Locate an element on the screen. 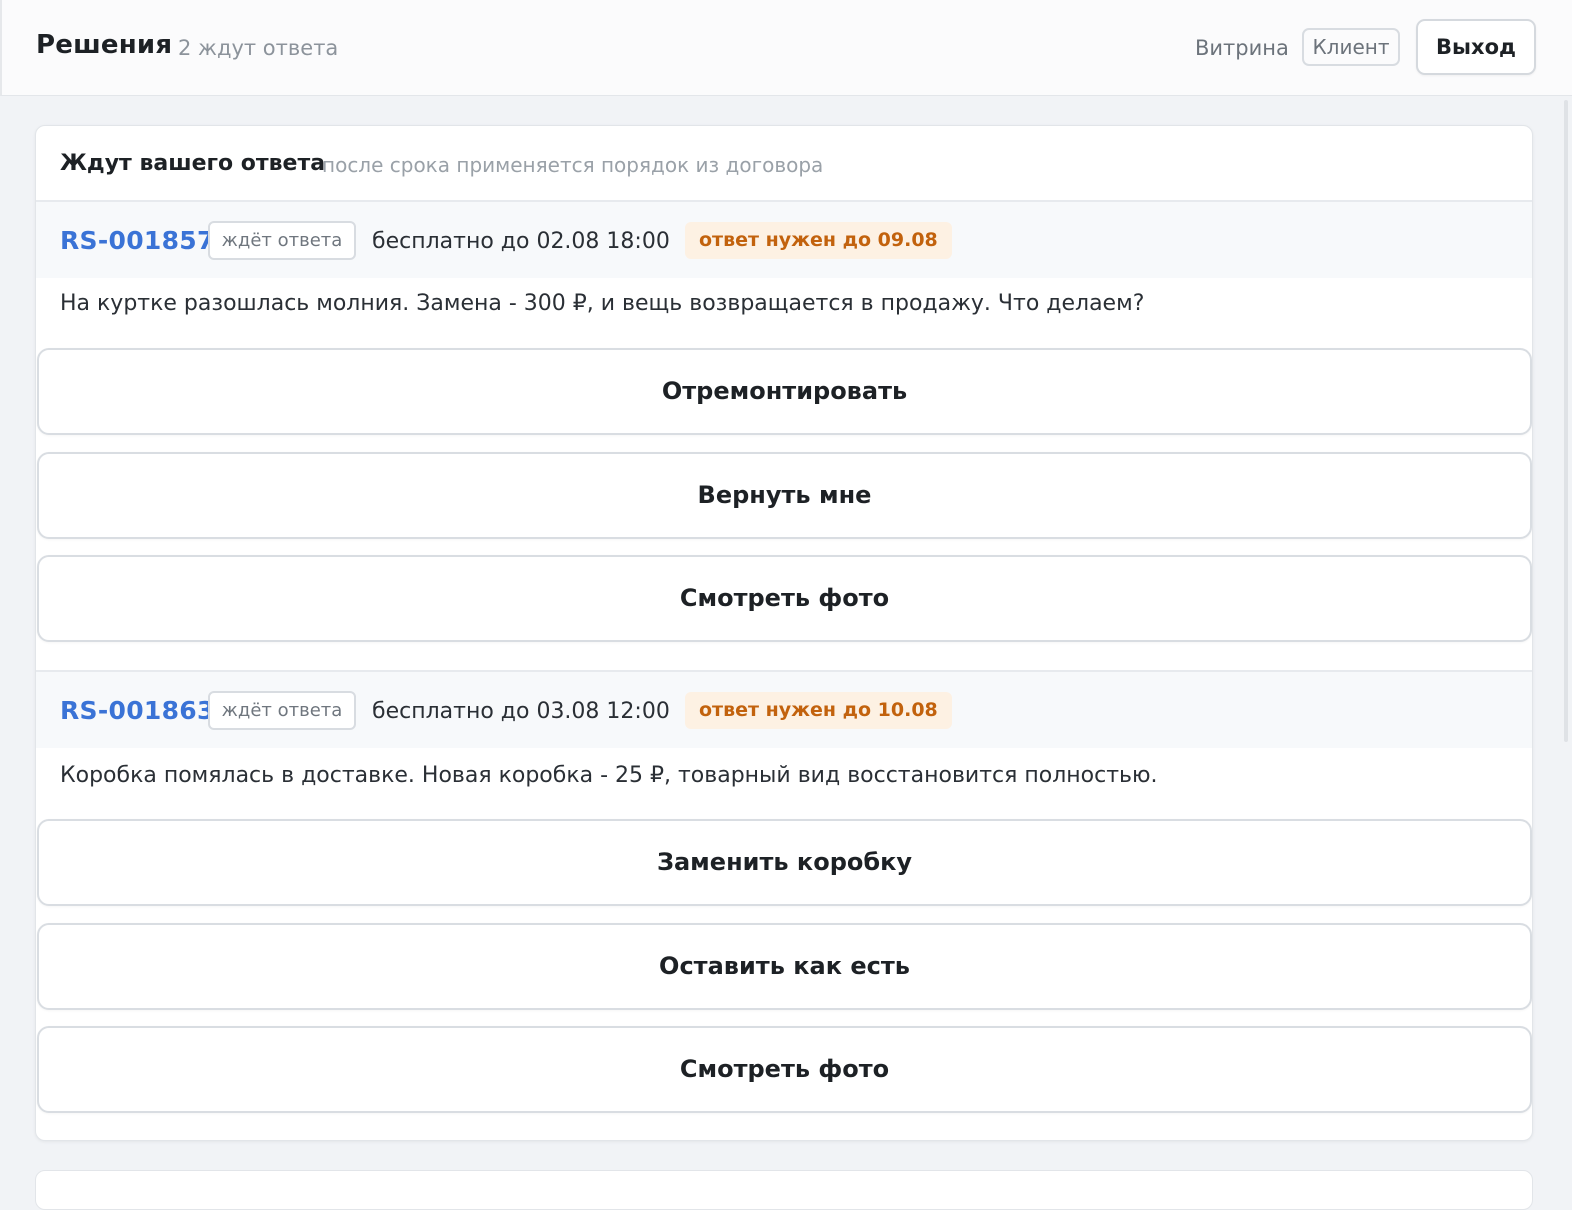 Image resolution: width=1572 pixels, height=1210 pixels. replace-box-button: Заменить коробку is located at coordinates (784, 862).